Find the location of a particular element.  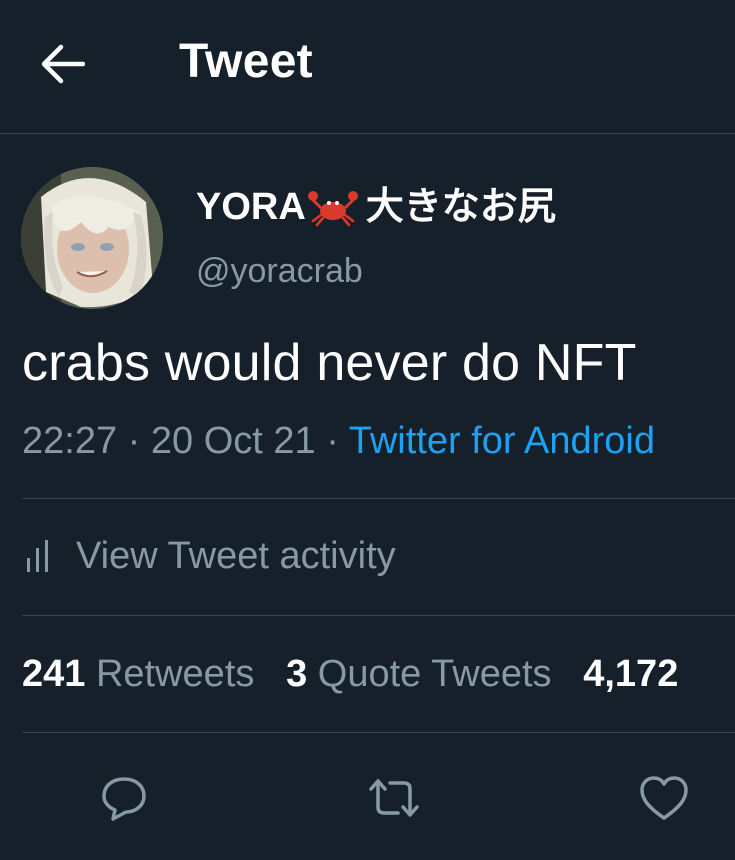

retweets-label: Retweets is located at coordinates (175, 674).